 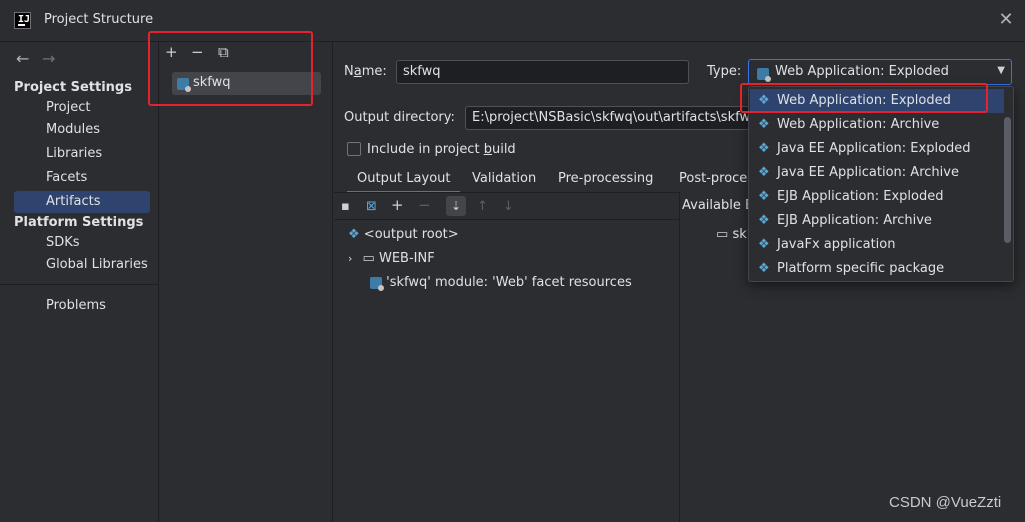 What do you see at coordinates (1007, 180) in the screenshot?
I see `dropdown-scrollbar` at bounding box center [1007, 180].